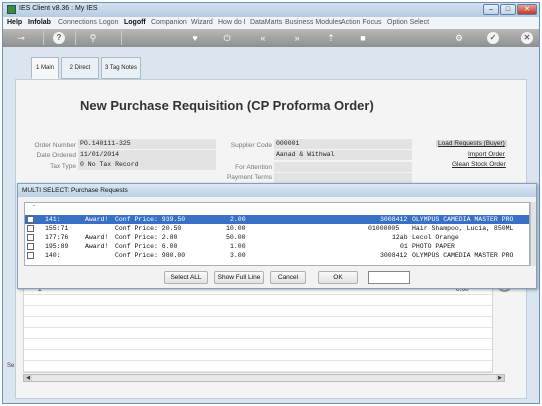 Image resolution: width=542 pixels, height=406 pixels. What do you see at coordinates (253, 167) in the screenshot?
I see `for-attention-label: For Attention` at bounding box center [253, 167].